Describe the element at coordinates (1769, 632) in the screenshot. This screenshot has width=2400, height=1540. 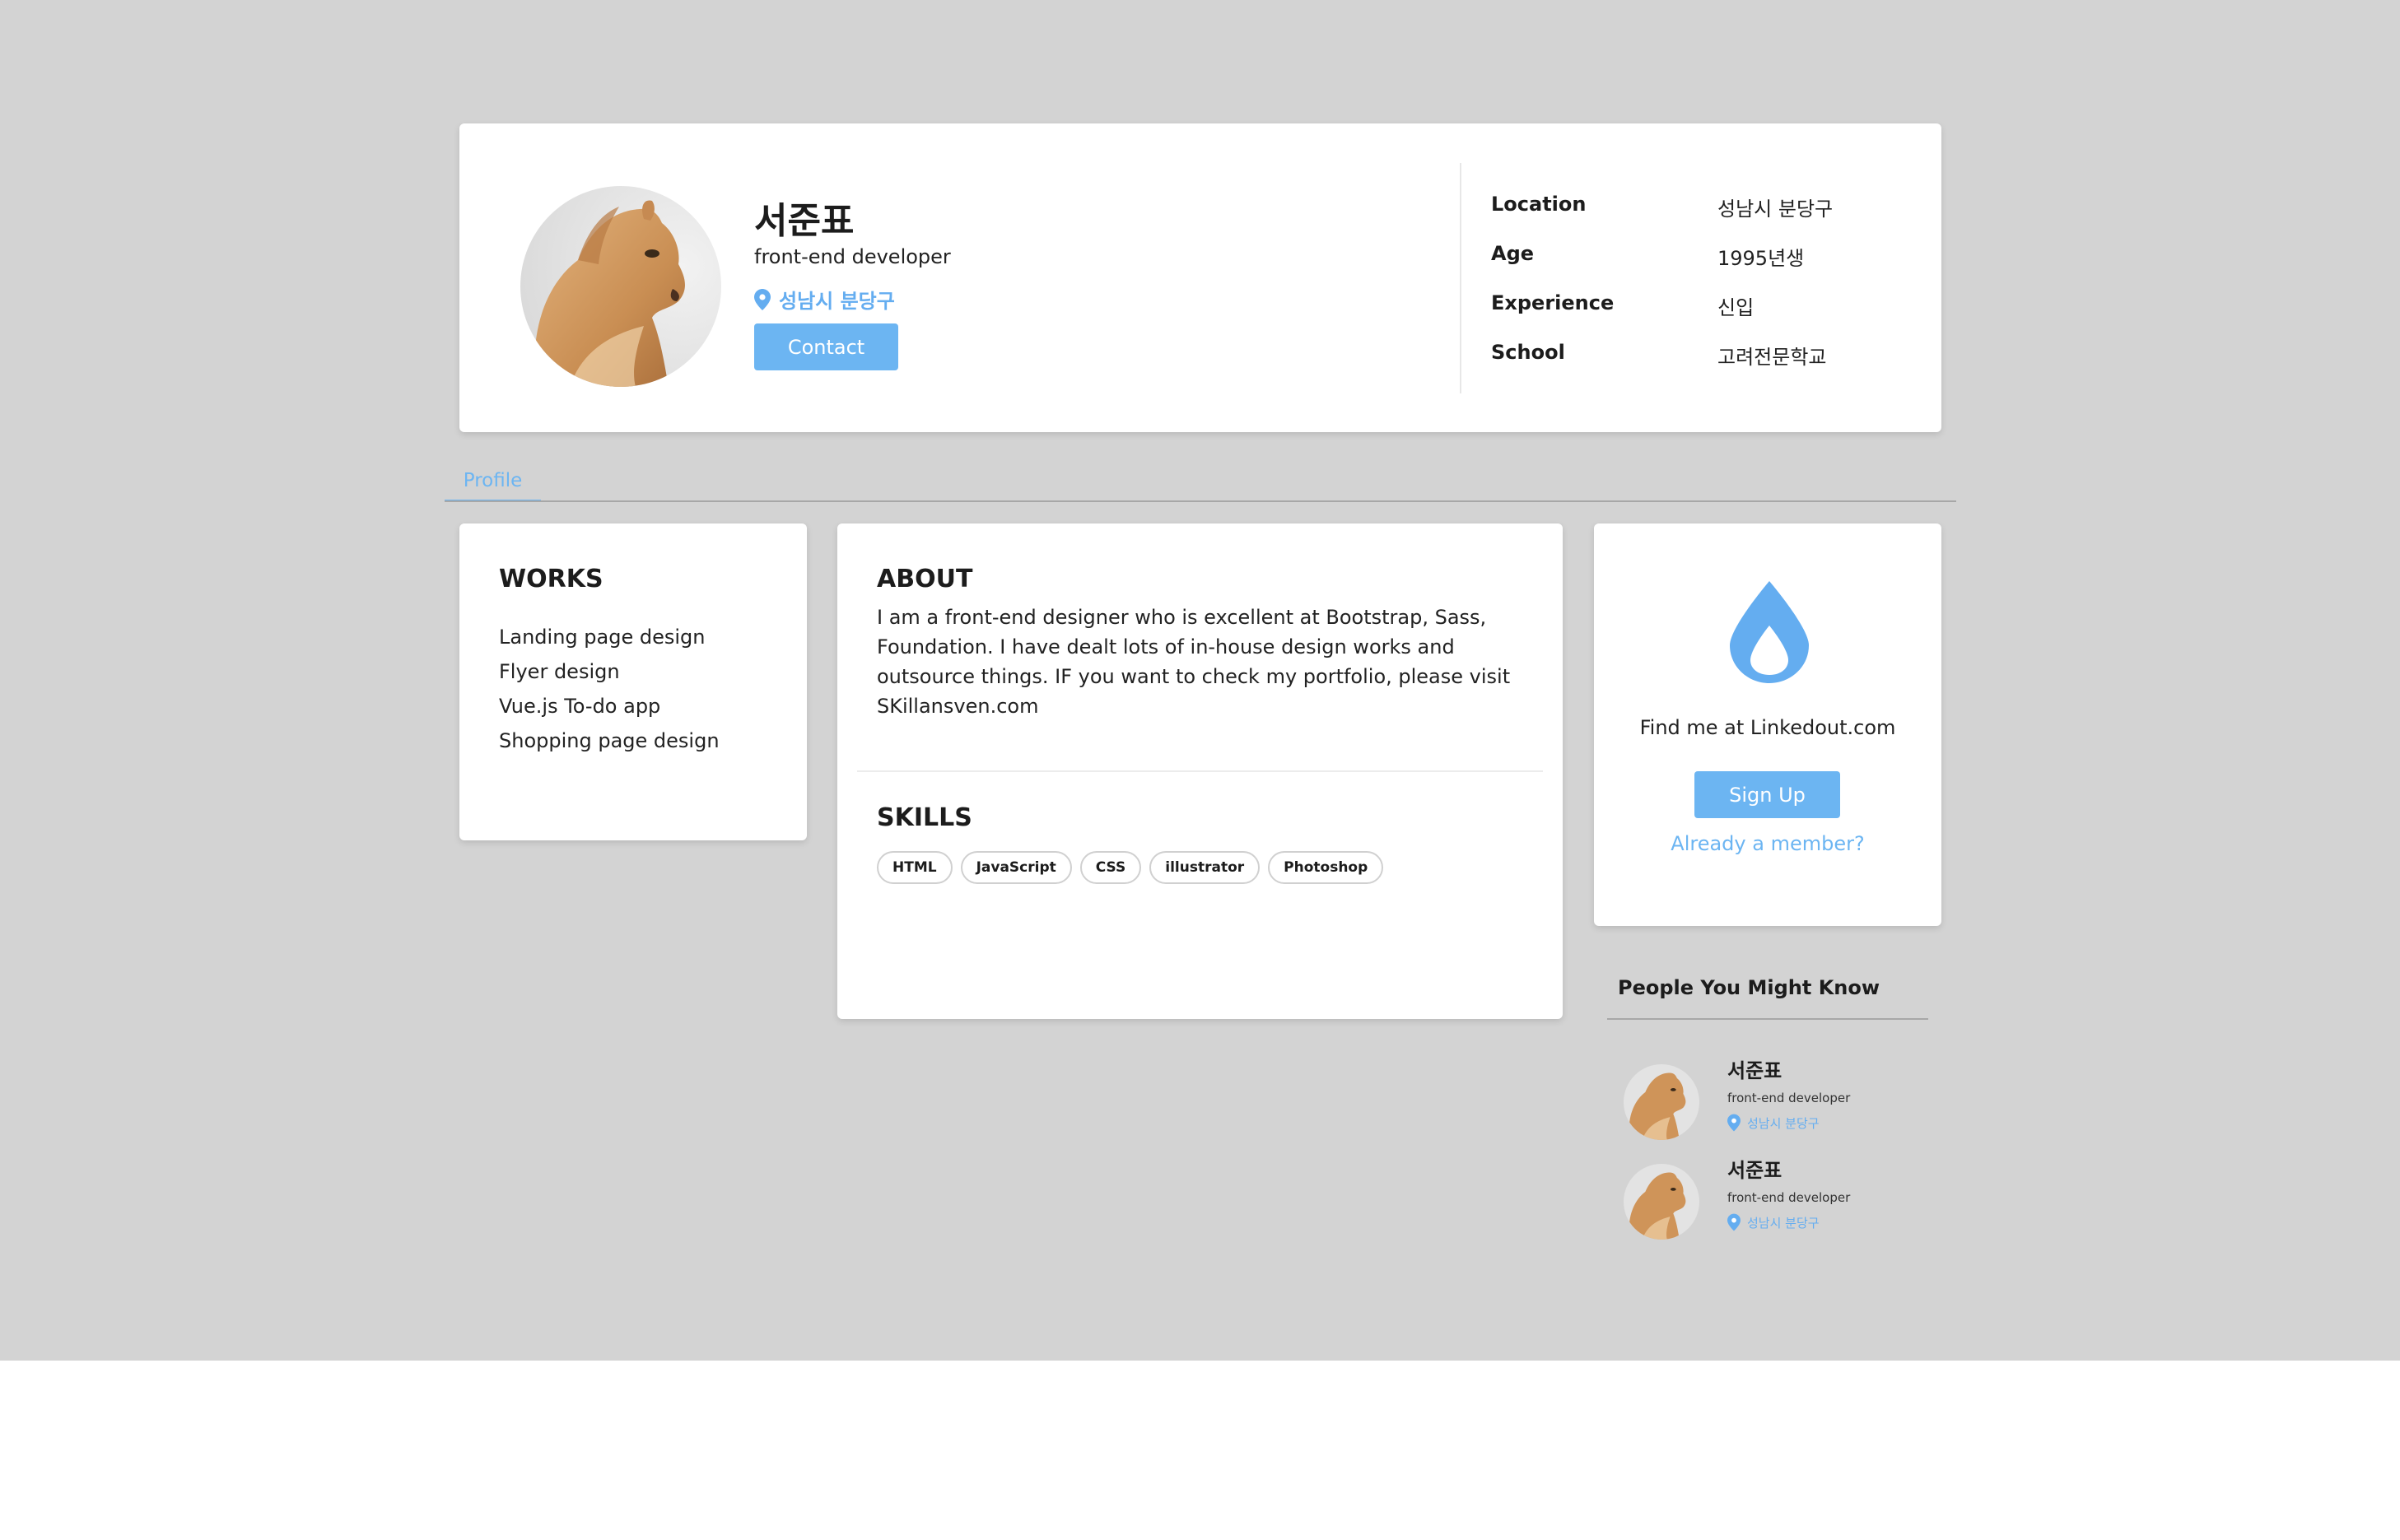
I see `water-drop-icon` at that location.